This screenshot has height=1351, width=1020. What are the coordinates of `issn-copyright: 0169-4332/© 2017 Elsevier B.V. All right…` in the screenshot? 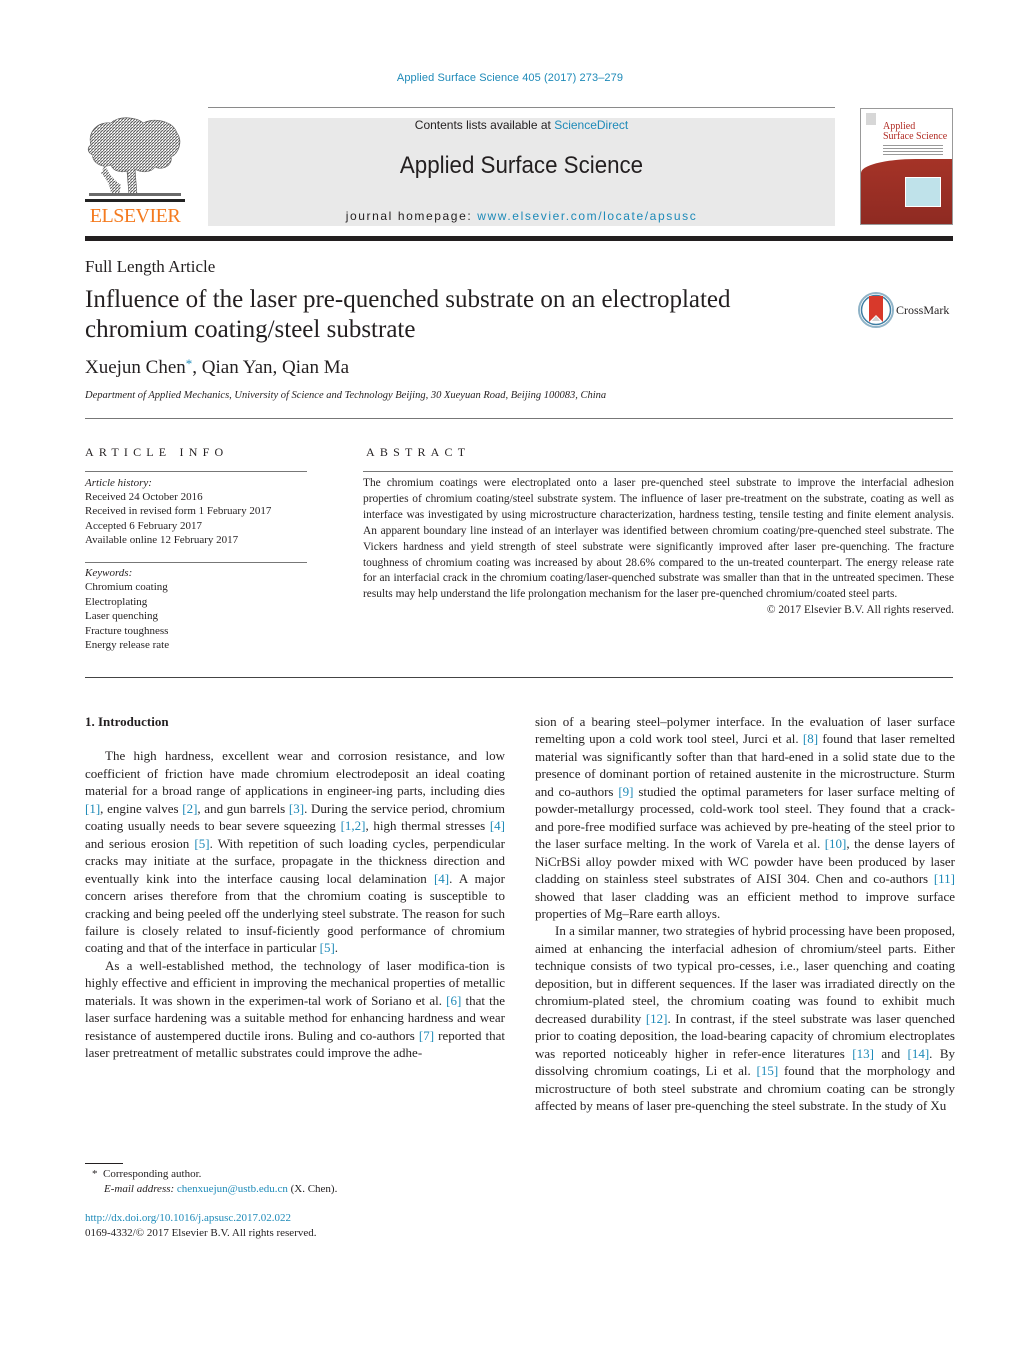 It's located at (201, 1232).